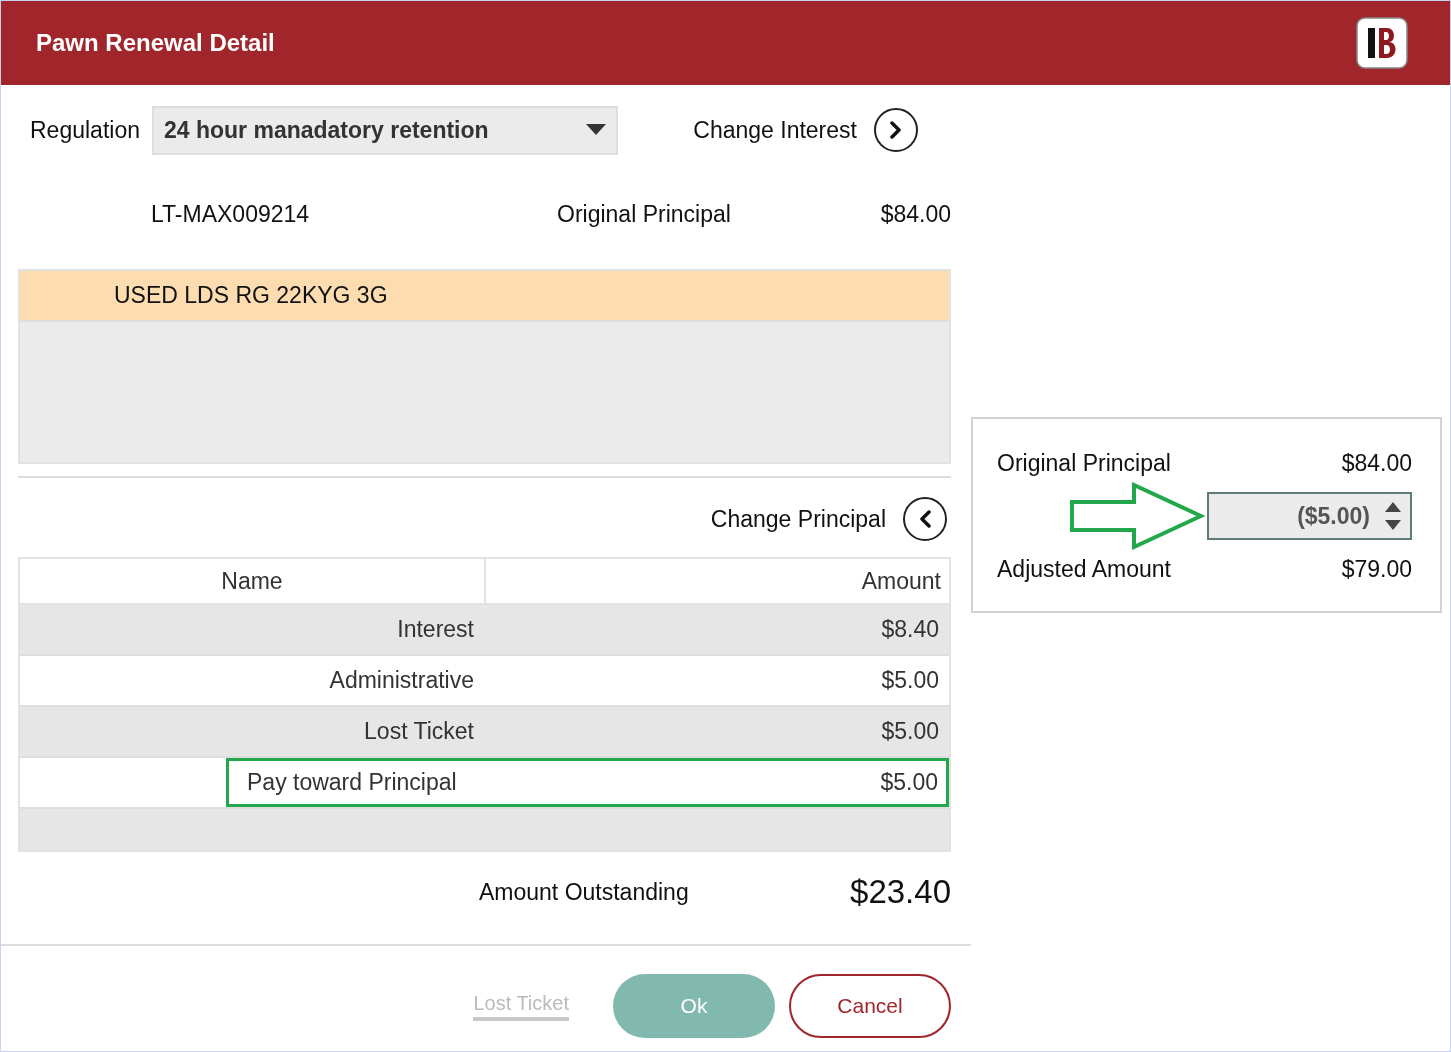 This screenshot has width=1451, height=1052. Describe the element at coordinates (401, 680) in the screenshot. I see `table-cell-text: Administrative` at that location.